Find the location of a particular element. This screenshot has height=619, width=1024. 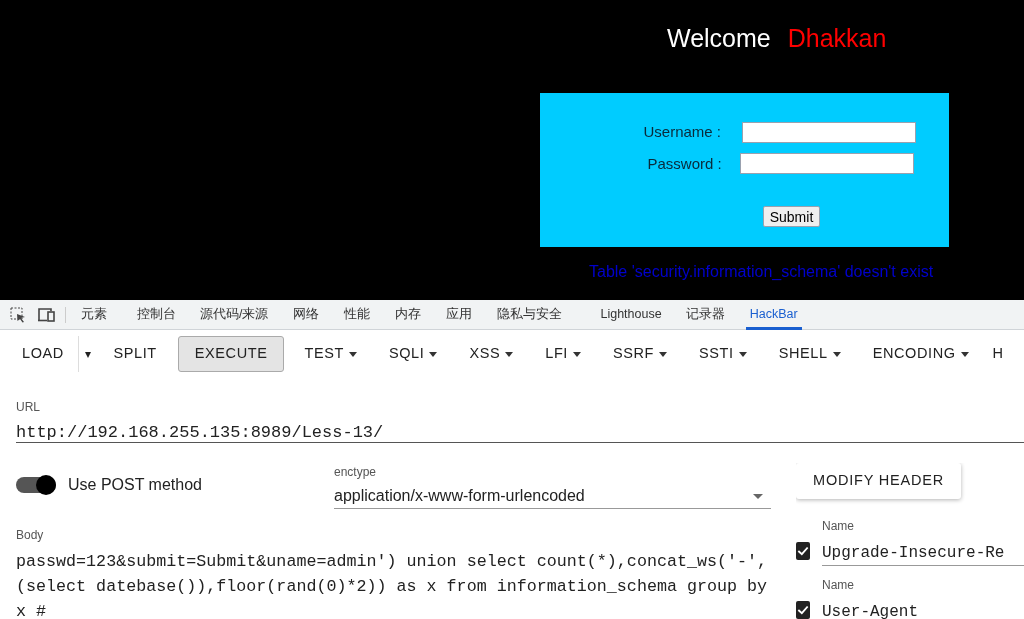

menu-button: SHELL is located at coordinates (809, 354).